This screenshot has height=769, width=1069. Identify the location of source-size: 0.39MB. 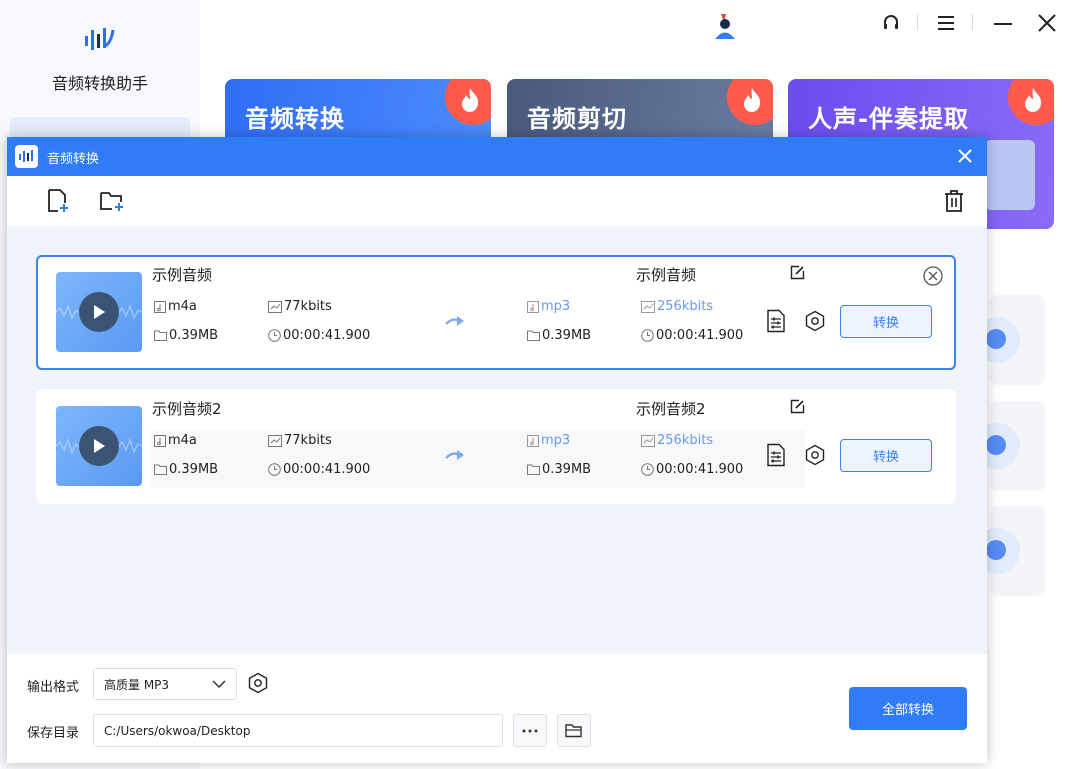
(186, 469).